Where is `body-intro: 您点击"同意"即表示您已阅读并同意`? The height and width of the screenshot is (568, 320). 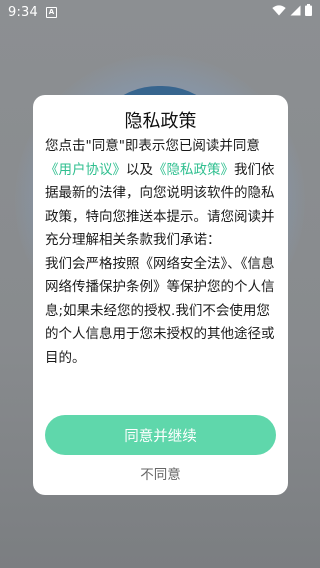 body-intro: 您点击"同意"即表示您已阅读并同意 is located at coordinates (152, 146).